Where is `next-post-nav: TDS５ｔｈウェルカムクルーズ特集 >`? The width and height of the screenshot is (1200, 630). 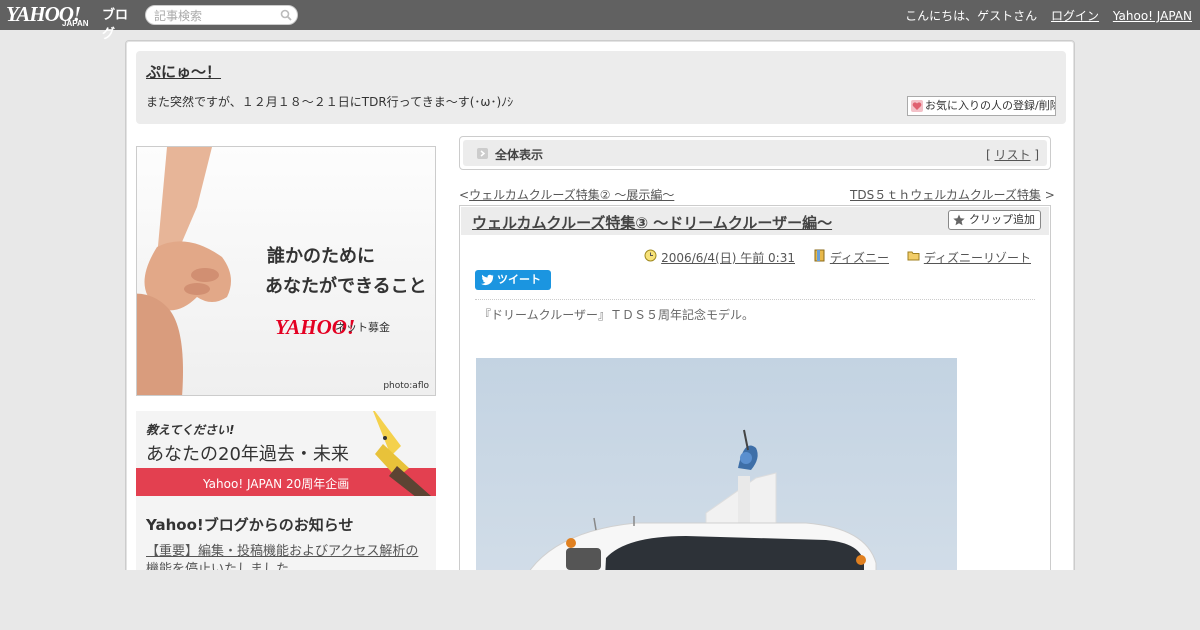
next-post-nav: TDS５ｔｈウェルカムクルーズ特集 > is located at coordinates (952, 195).